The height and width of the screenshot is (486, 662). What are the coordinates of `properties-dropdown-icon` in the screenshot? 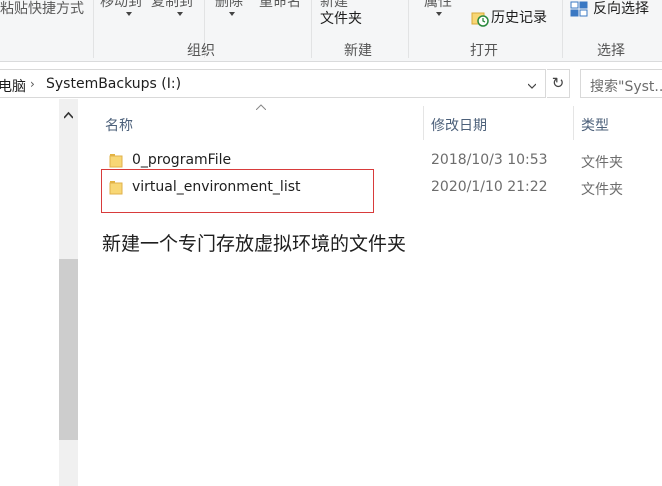 It's located at (439, 14).